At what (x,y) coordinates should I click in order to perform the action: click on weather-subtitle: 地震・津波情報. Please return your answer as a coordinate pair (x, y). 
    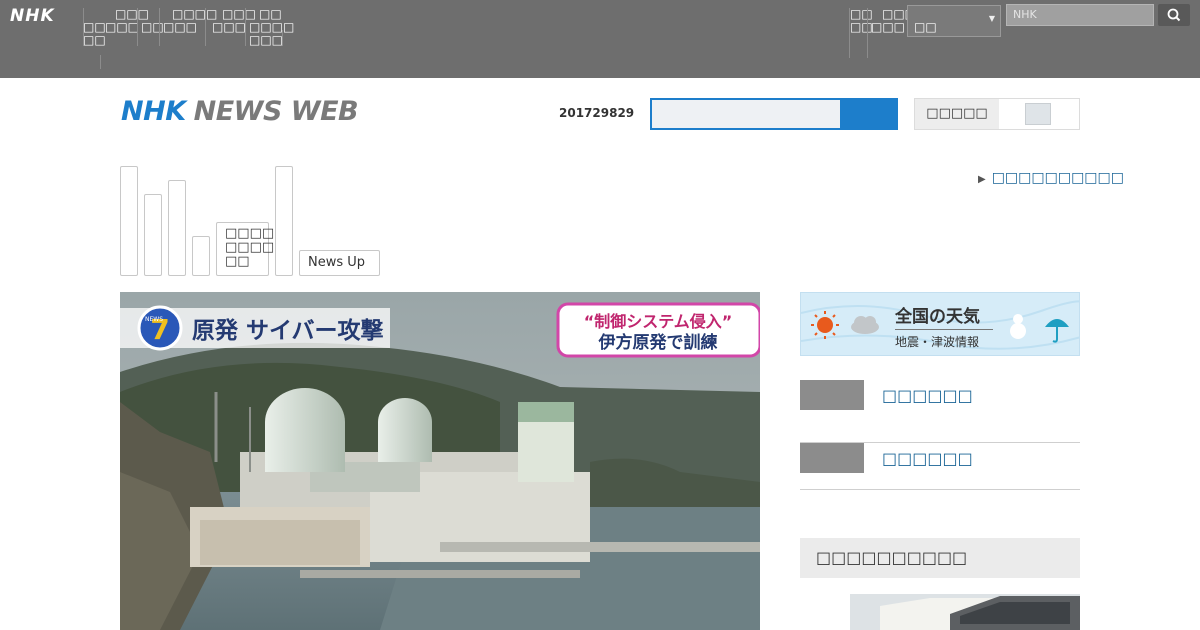
    Looking at the image, I should click on (937, 342).